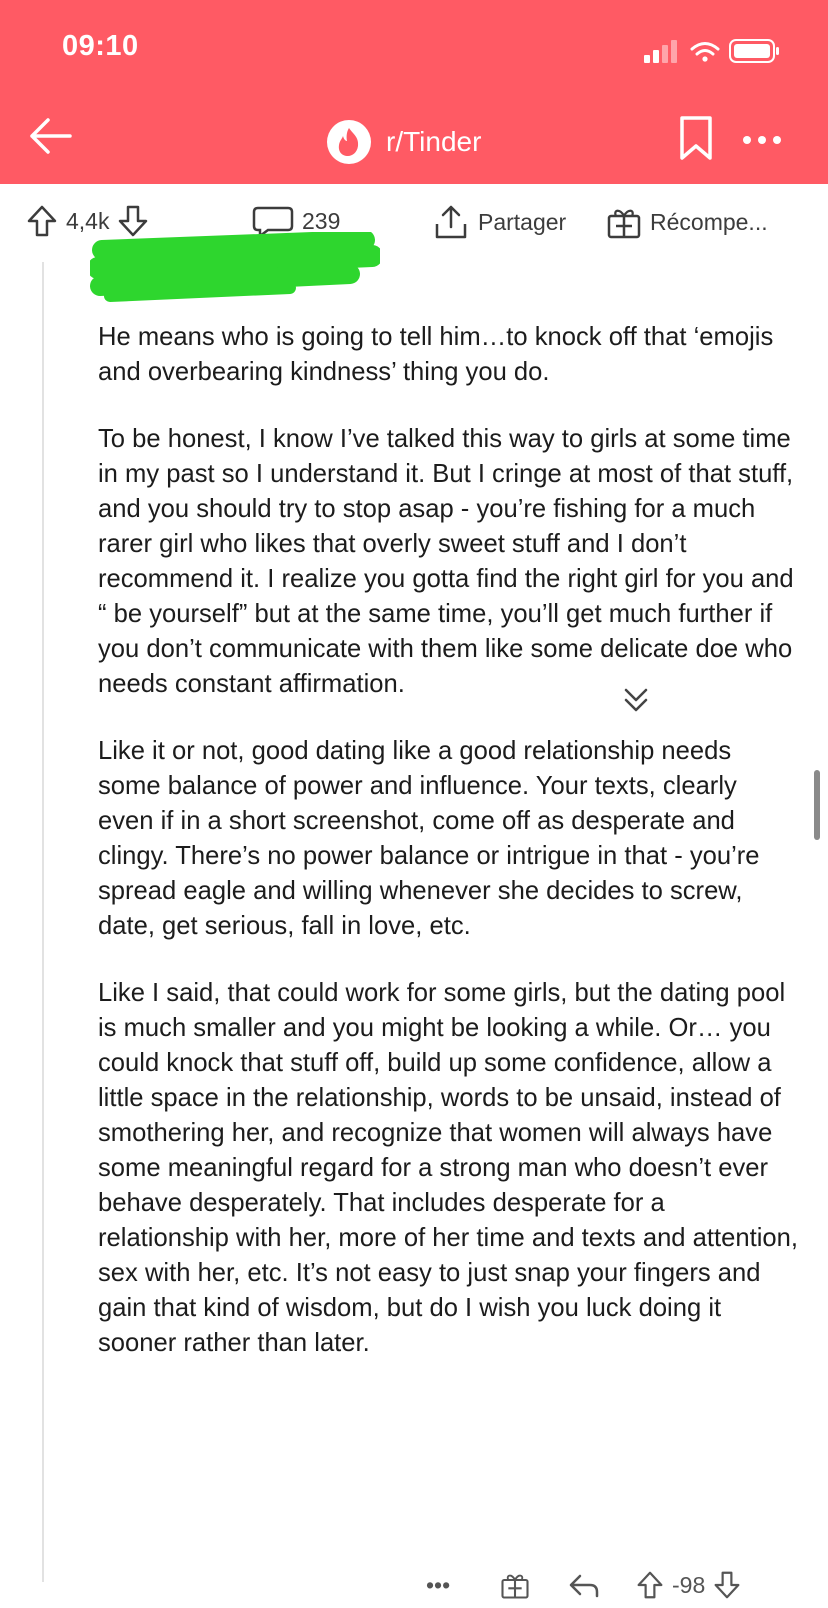 This screenshot has width=828, height=1608. I want to click on tinder-flame-icon, so click(349, 142).